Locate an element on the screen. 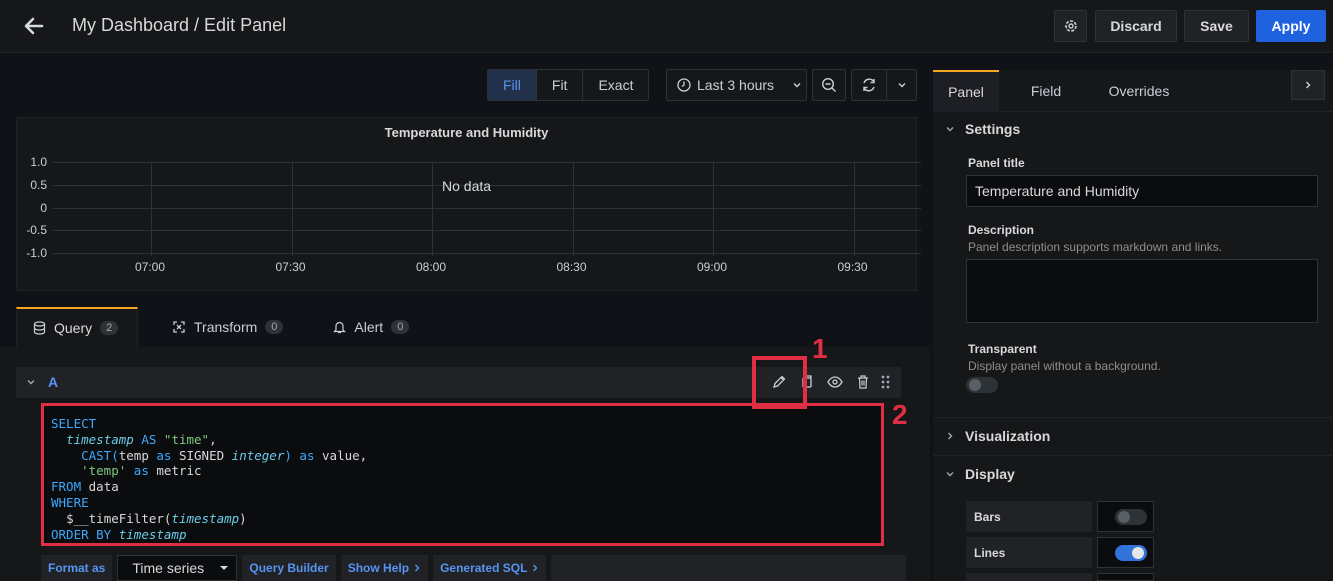 Image resolution: width=1333 pixels, height=581 pixels. format-as-select: Time series is located at coordinates (177, 568).